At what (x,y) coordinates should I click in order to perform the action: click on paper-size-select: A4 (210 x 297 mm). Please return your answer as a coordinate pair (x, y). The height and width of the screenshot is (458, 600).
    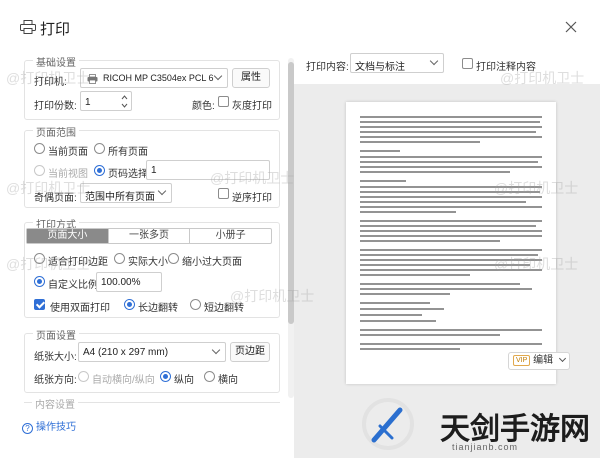
    Looking at the image, I should click on (152, 352).